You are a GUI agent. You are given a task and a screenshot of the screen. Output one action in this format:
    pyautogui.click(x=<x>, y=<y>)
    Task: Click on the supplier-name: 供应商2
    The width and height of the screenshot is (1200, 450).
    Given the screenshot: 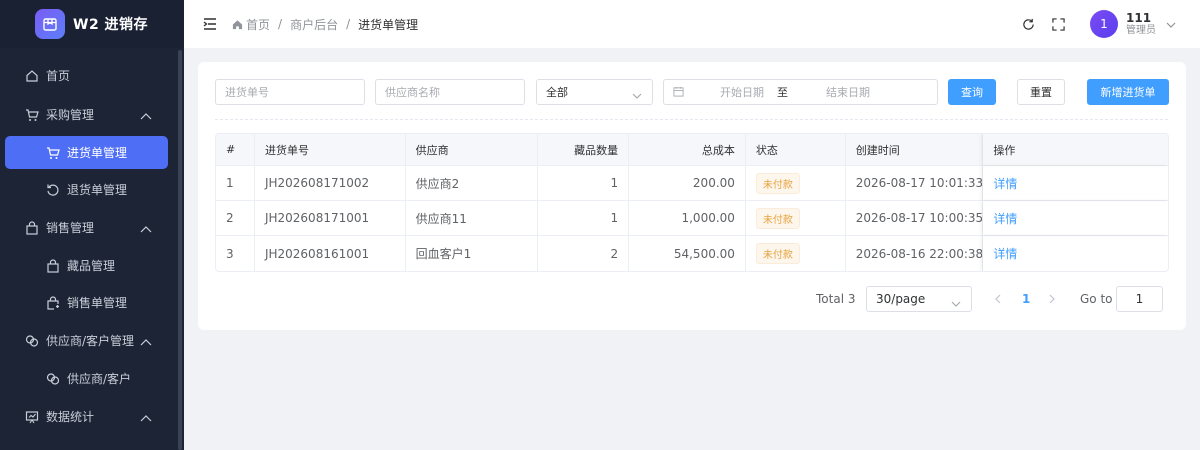 What is the action you would take?
    pyautogui.click(x=472, y=183)
    